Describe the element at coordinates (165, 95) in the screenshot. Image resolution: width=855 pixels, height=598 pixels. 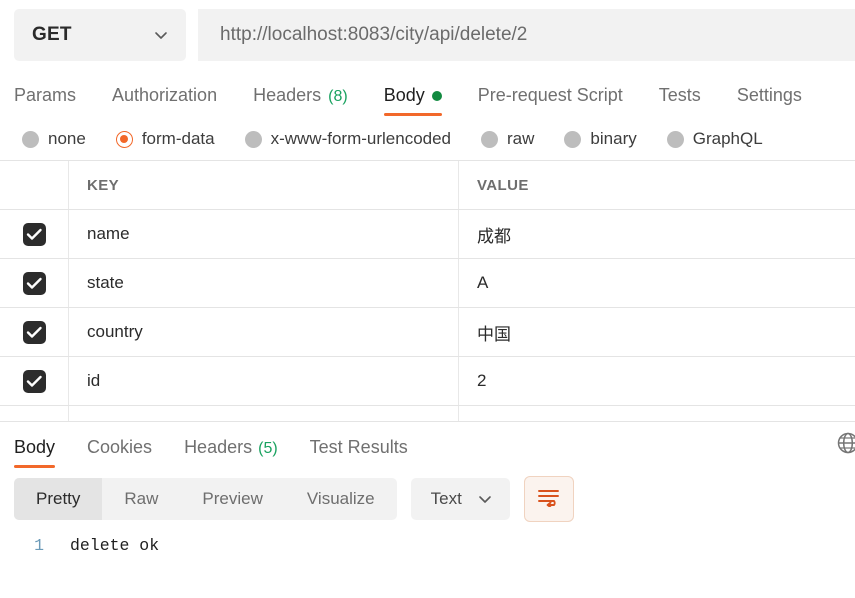
I see `tab-authorization-label: Authorization` at that location.